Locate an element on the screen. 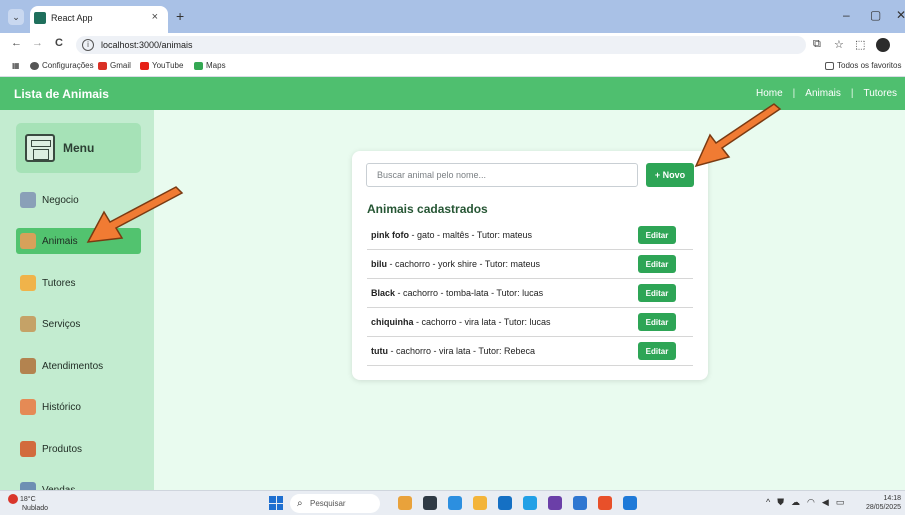 The image size is (905, 515). tutor-icon is located at coordinates (28, 283).